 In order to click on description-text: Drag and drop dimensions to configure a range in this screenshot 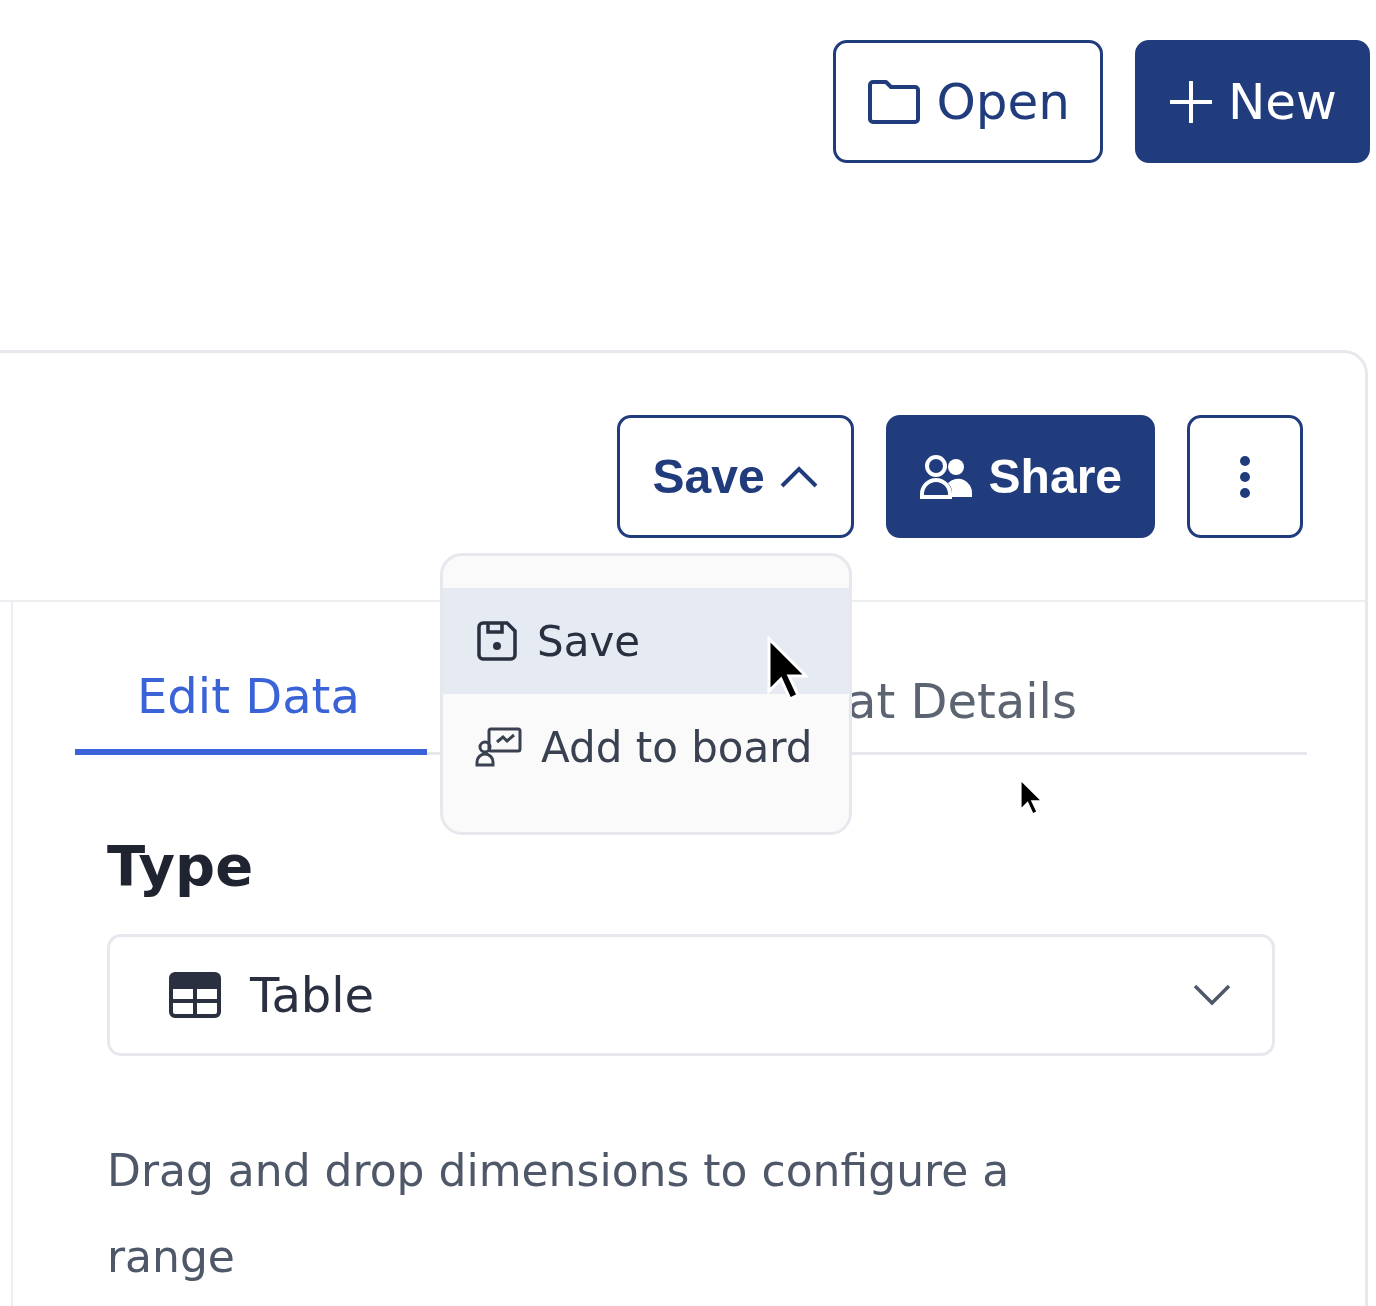, I will do `click(559, 1214)`.